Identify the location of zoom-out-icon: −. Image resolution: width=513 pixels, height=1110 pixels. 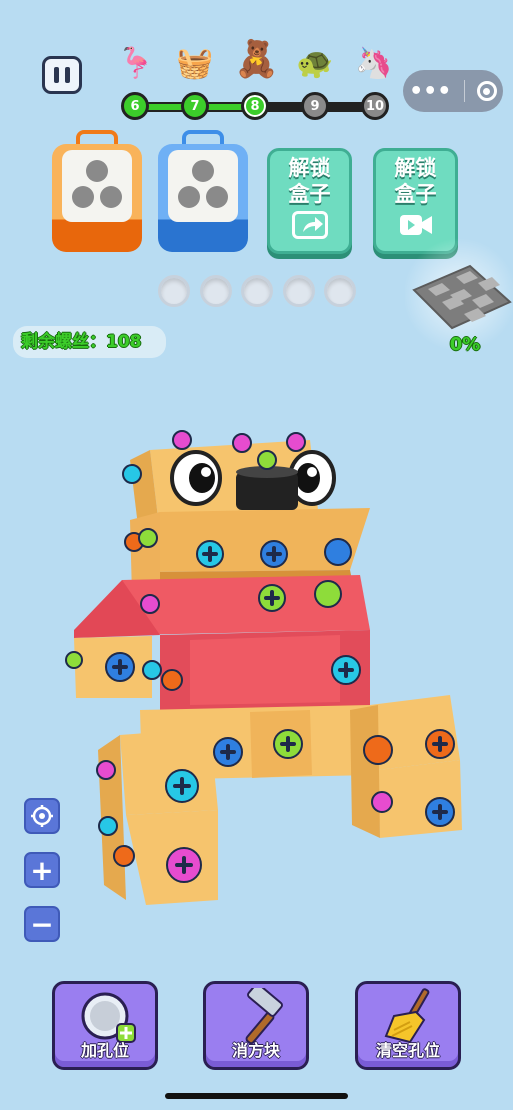
(42, 924).